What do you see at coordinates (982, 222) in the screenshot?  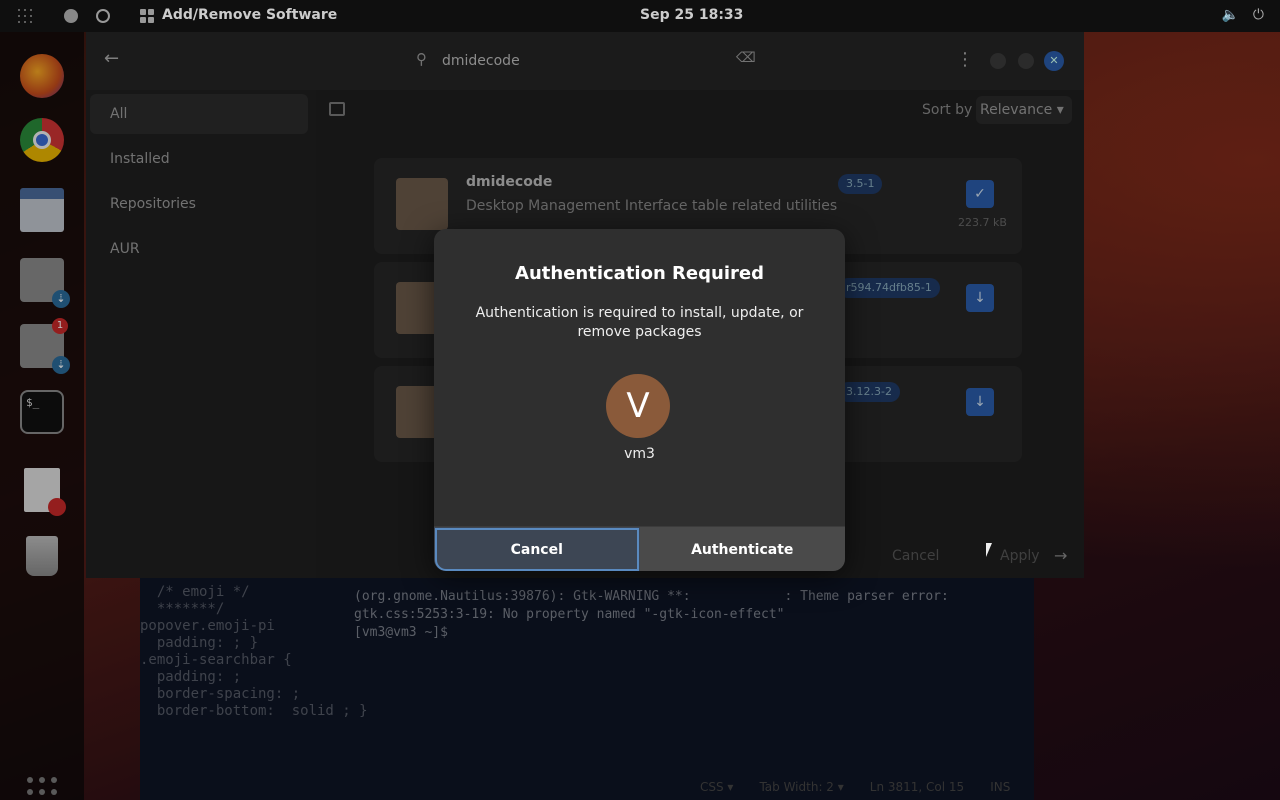 I see `package-size: 223.7 kB` at bounding box center [982, 222].